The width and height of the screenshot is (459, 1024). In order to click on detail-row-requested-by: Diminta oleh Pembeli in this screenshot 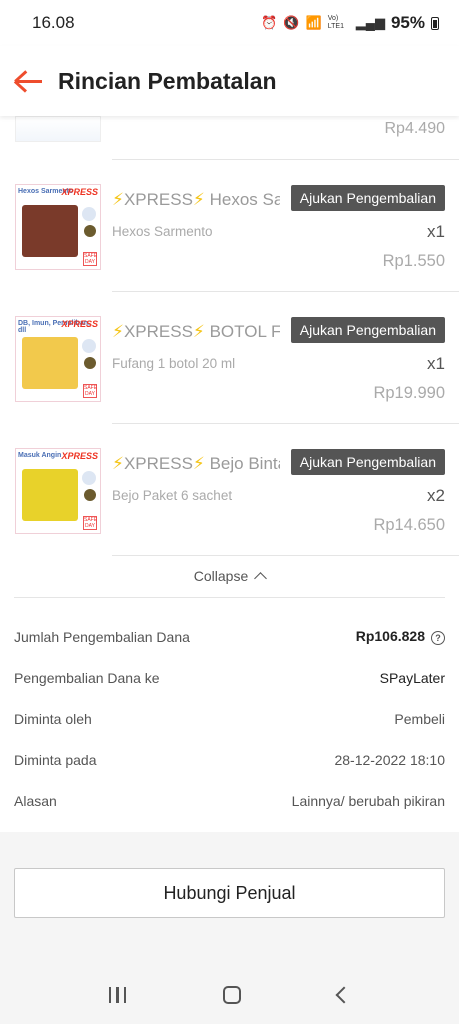, I will do `click(229, 718)`.